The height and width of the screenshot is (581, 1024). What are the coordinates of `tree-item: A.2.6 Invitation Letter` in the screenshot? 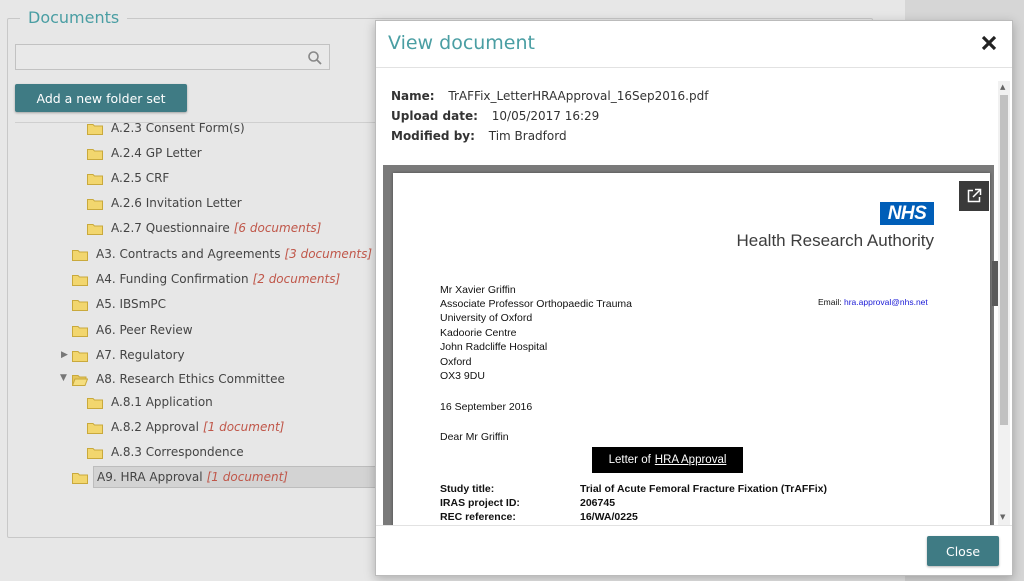 It's located at (164, 203).